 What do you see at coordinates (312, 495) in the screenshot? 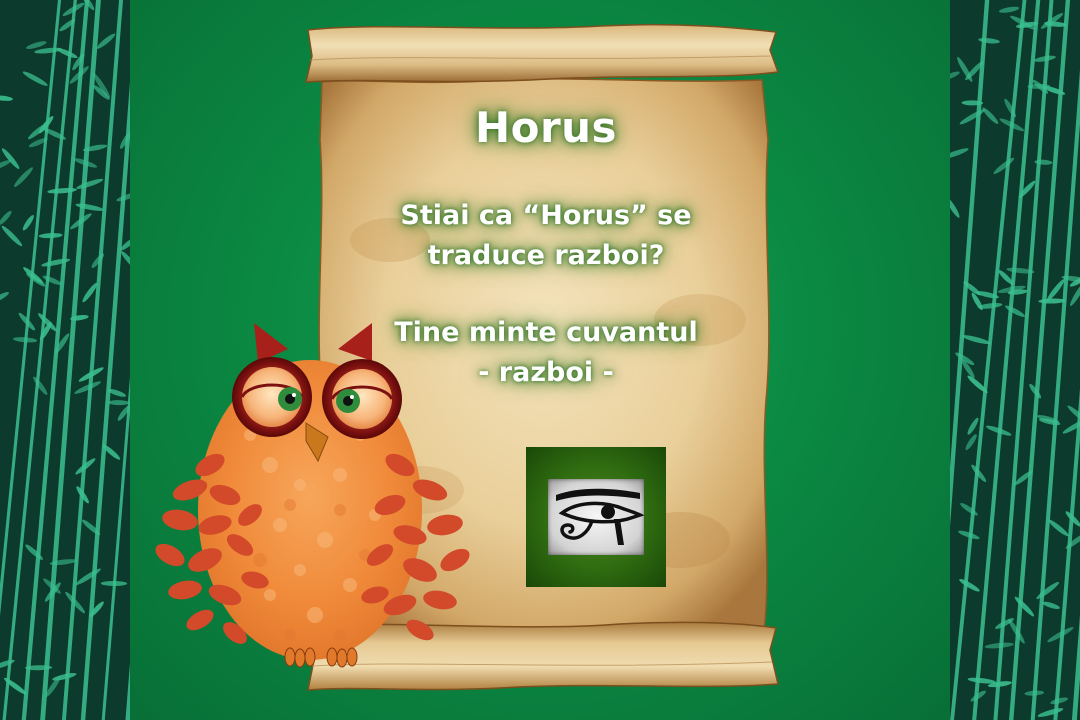
I see `owl-illustration` at bounding box center [312, 495].